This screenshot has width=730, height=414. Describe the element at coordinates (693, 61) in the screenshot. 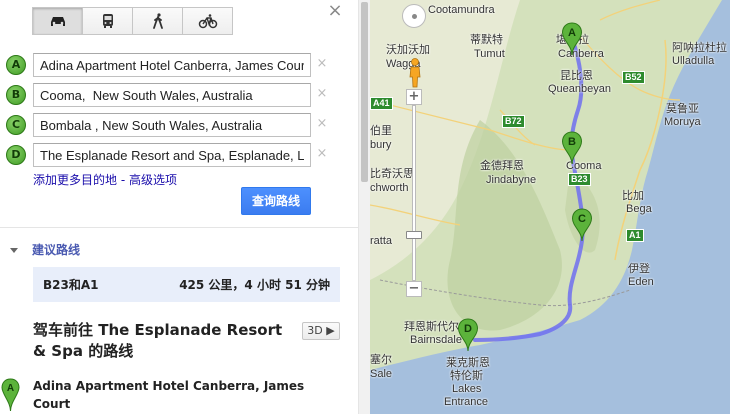

I see `map-label-ulladulla: Ulladulla` at that location.